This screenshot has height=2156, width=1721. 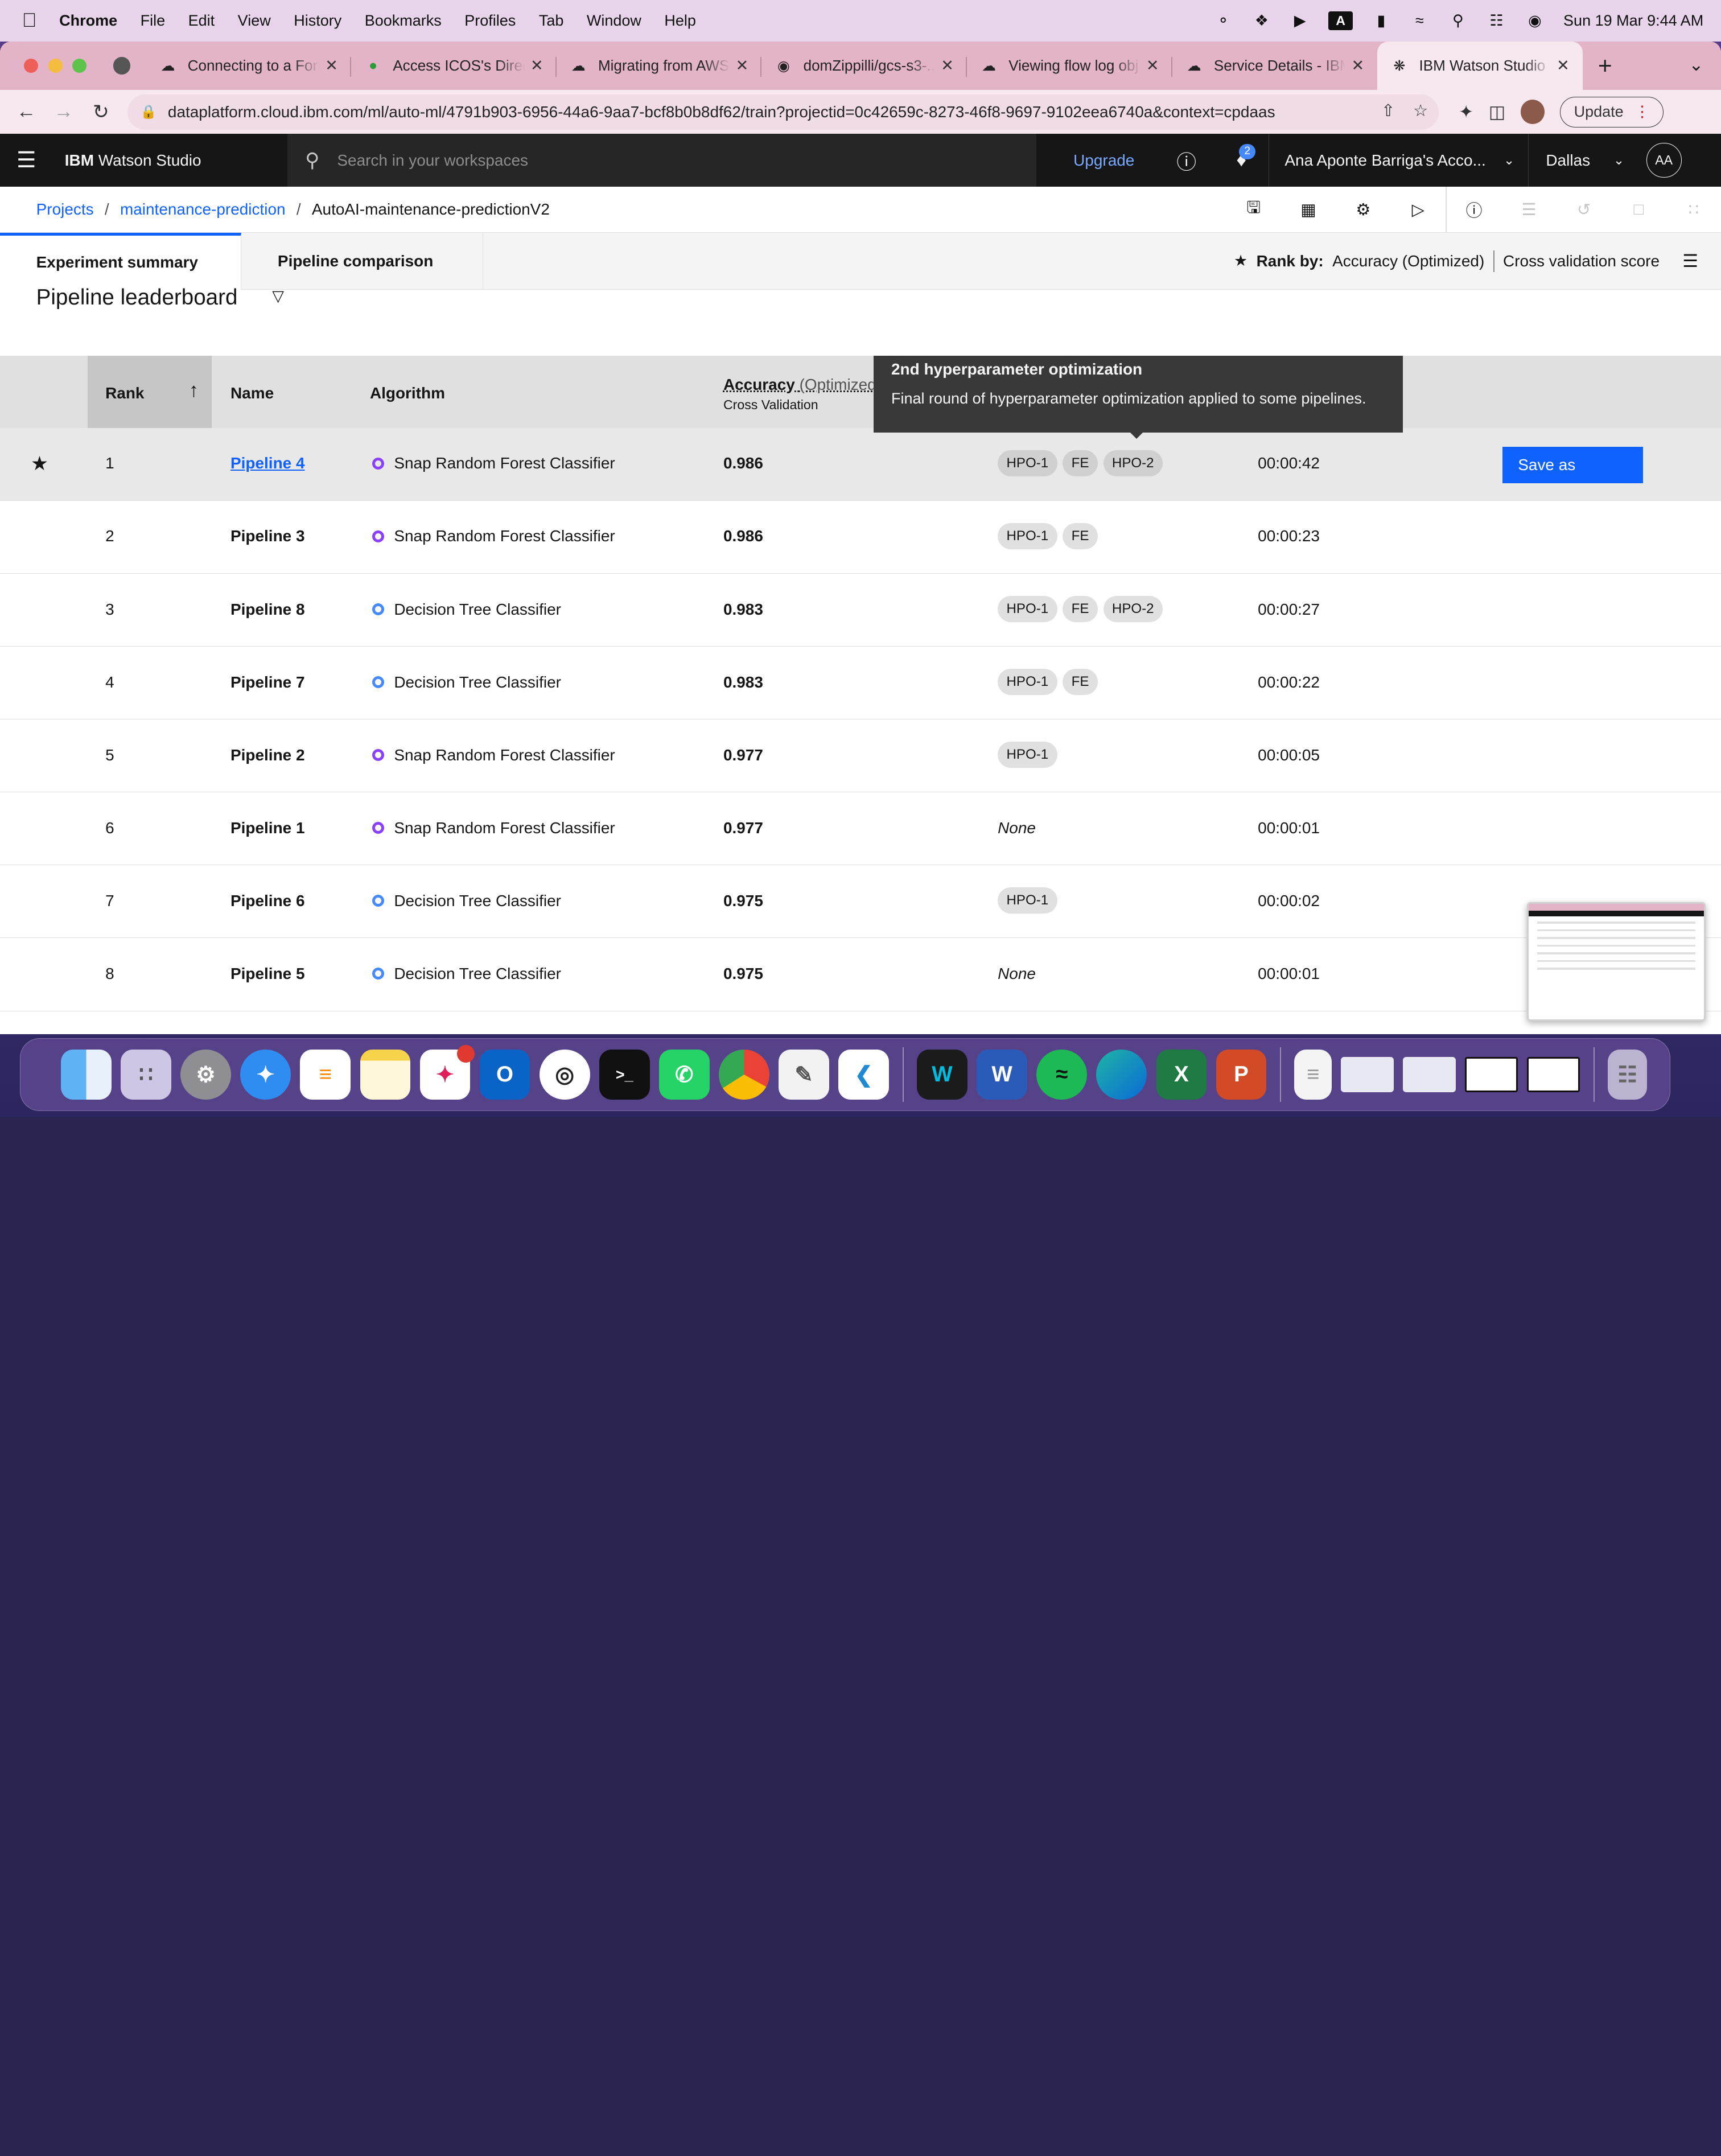 I want to click on edge-icon, so click(x=1121, y=1074).